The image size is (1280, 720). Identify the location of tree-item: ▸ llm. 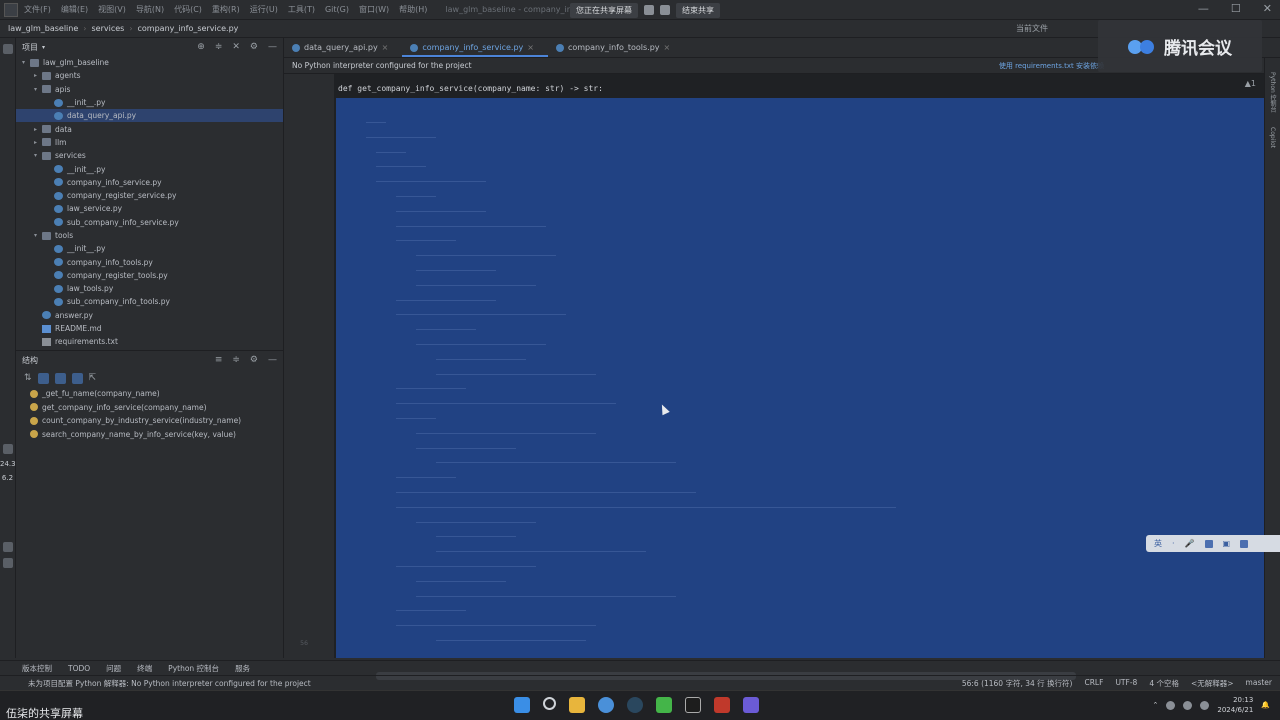
(149, 142).